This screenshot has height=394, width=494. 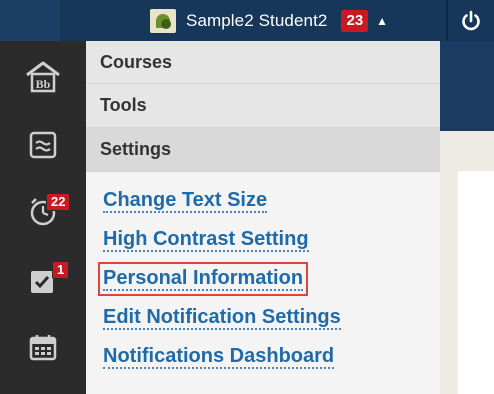 I want to click on username-label: Sample2 Student2, so click(x=257, y=20).